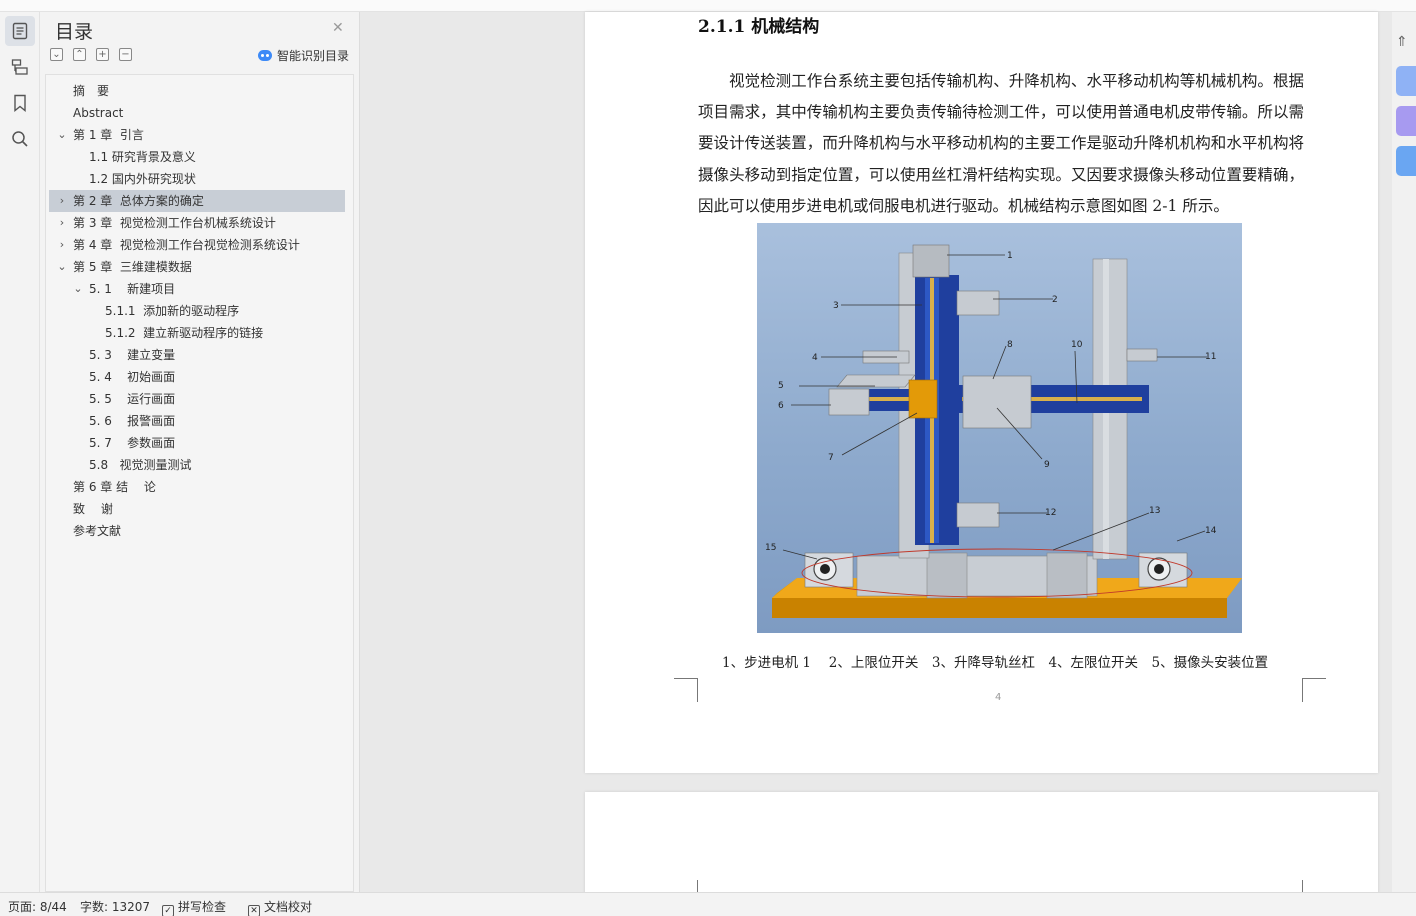 The image size is (1416, 916). What do you see at coordinates (1211, 531) in the screenshot?
I see `figure-label: 14` at bounding box center [1211, 531].